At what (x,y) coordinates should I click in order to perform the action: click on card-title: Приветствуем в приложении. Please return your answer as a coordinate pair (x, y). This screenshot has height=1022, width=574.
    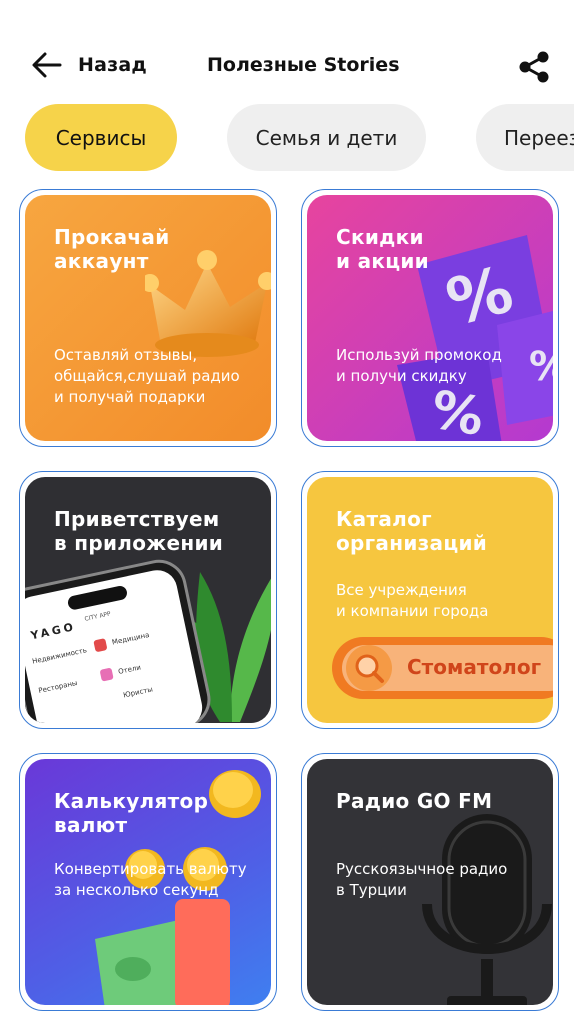
    Looking at the image, I should click on (139, 531).